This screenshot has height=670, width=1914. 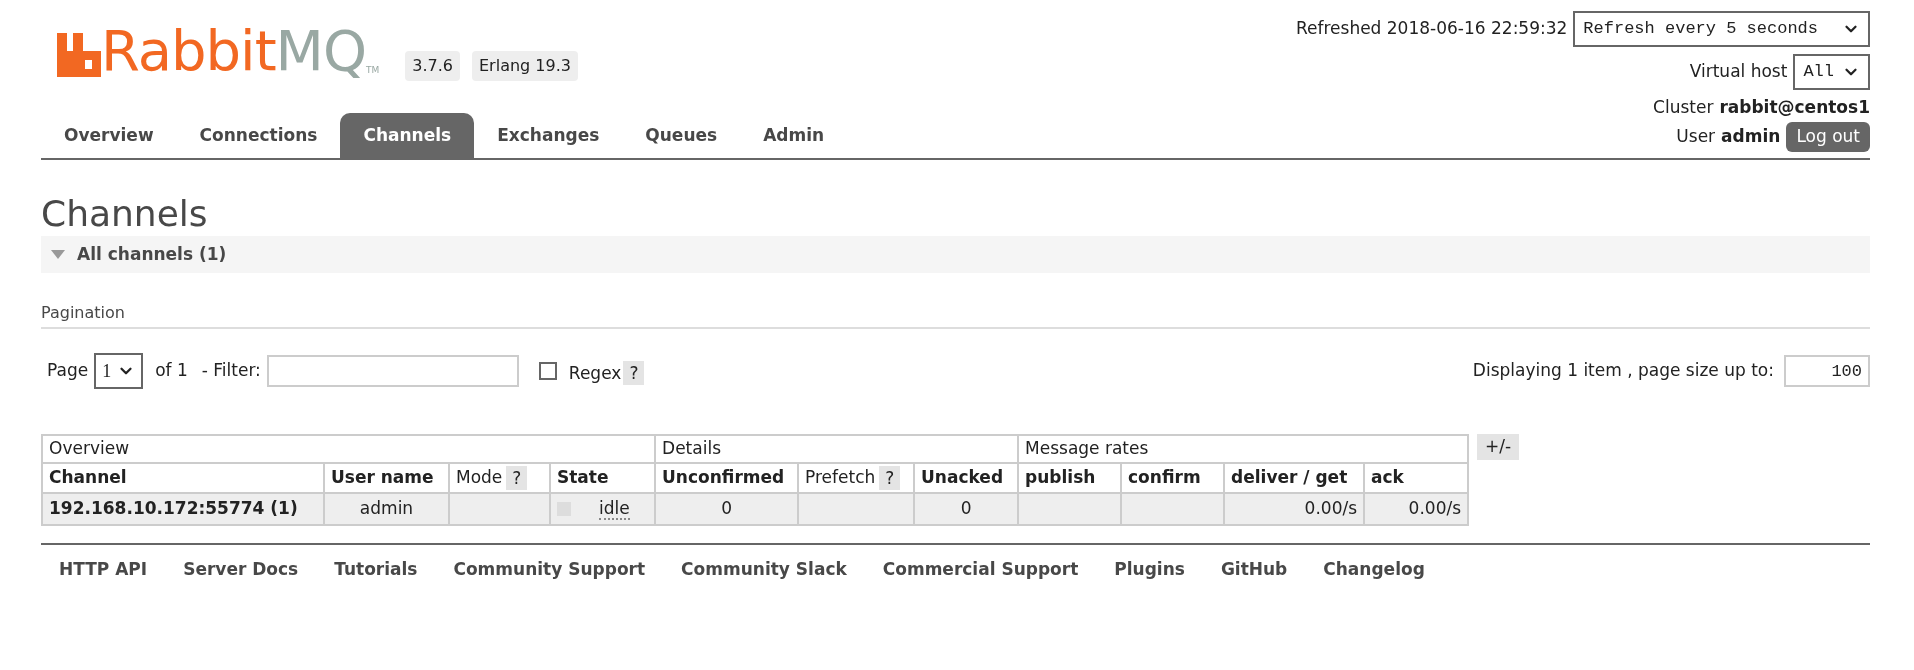 What do you see at coordinates (547, 371) in the screenshot?
I see `regex-checkbox` at bounding box center [547, 371].